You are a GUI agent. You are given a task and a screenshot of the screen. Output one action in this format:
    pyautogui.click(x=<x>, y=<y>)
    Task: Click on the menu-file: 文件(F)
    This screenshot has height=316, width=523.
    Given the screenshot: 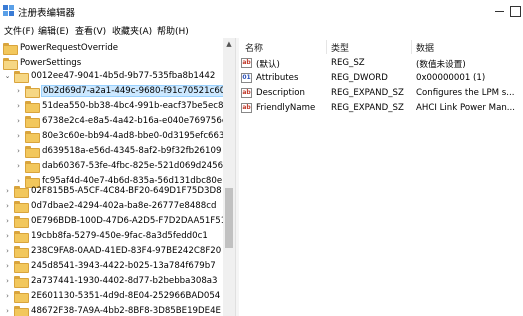 What is the action you would take?
    pyautogui.click(x=19, y=30)
    